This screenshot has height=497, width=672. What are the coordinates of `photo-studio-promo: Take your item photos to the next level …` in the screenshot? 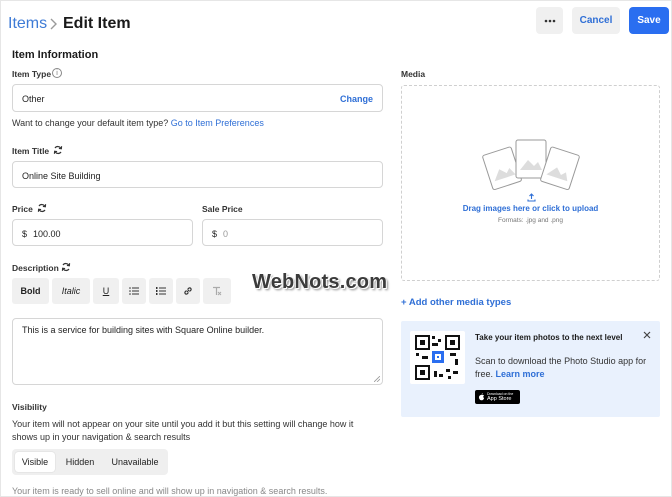 It's located at (530, 369).